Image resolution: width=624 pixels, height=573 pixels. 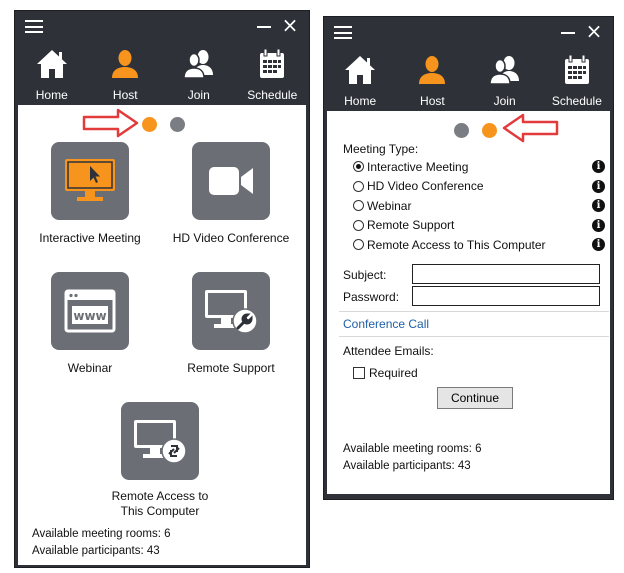 I want to click on option-remote-access: Remote Access to This Computer i, so click(x=474, y=245).